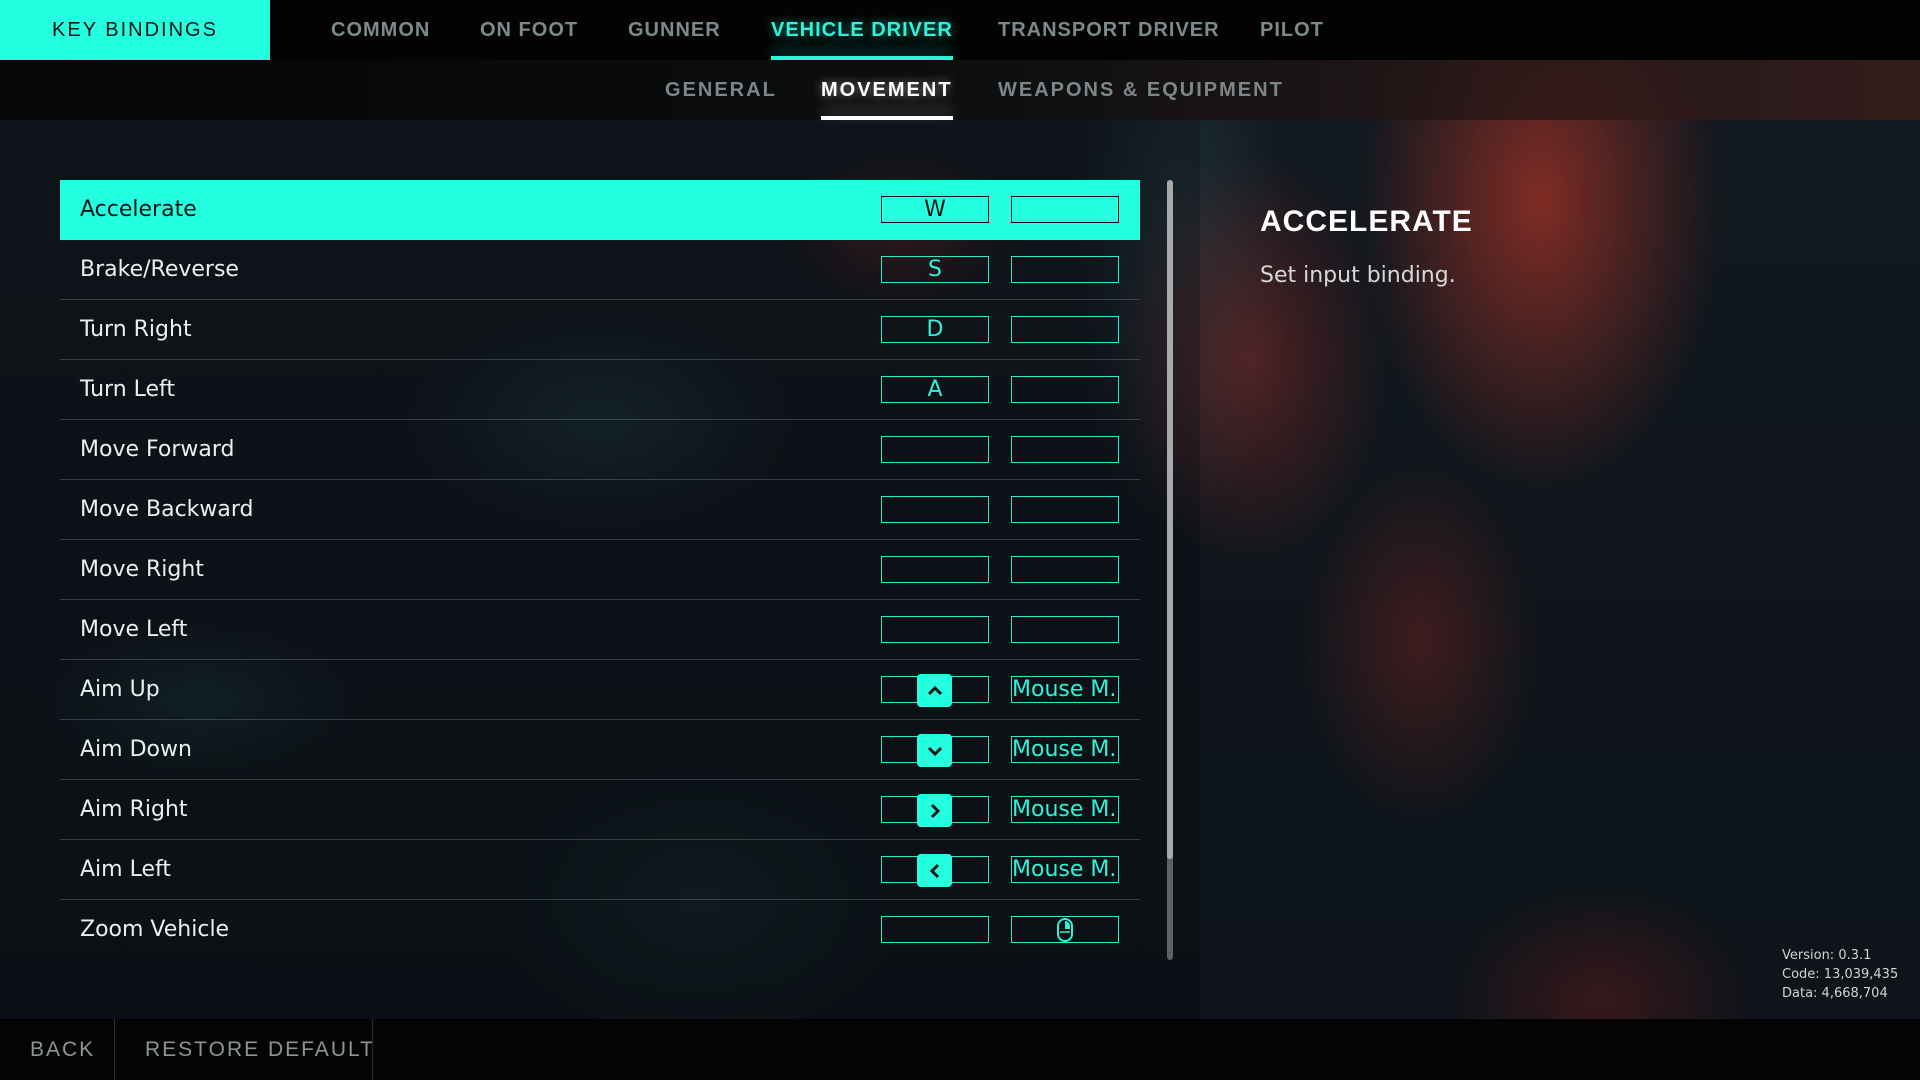  What do you see at coordinates (120, 689) in the screenshot?
I see `action-label: Aim Up` at bounding box center [120, 689].